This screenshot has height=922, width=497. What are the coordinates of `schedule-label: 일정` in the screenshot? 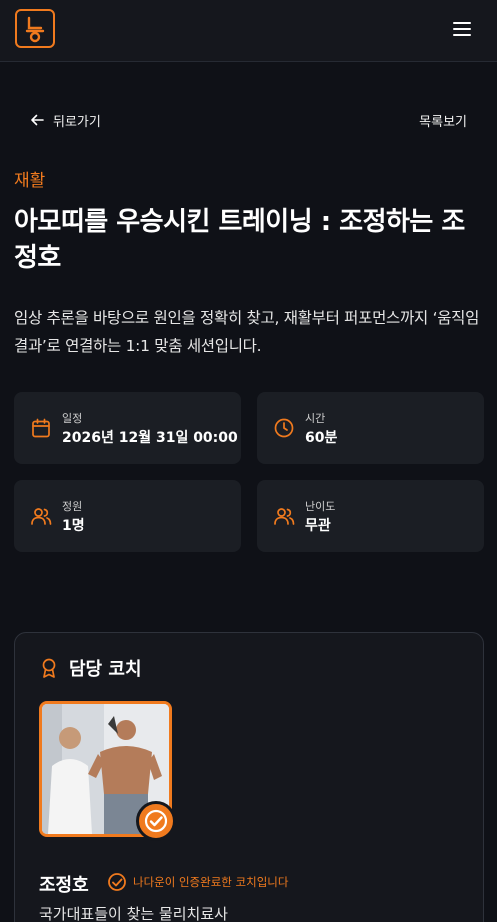 It's located at (72, 418).